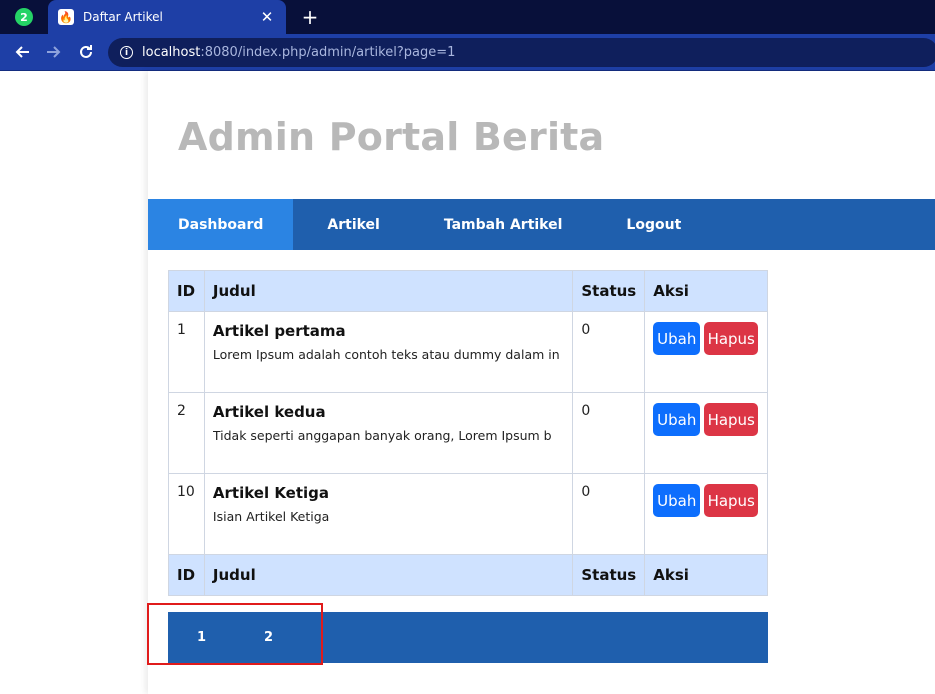 The image size is (935, 694). Describe the element at coordinates (123, 17) in the screenshot. I see `tab-title: Daftar Artikel` at that location.